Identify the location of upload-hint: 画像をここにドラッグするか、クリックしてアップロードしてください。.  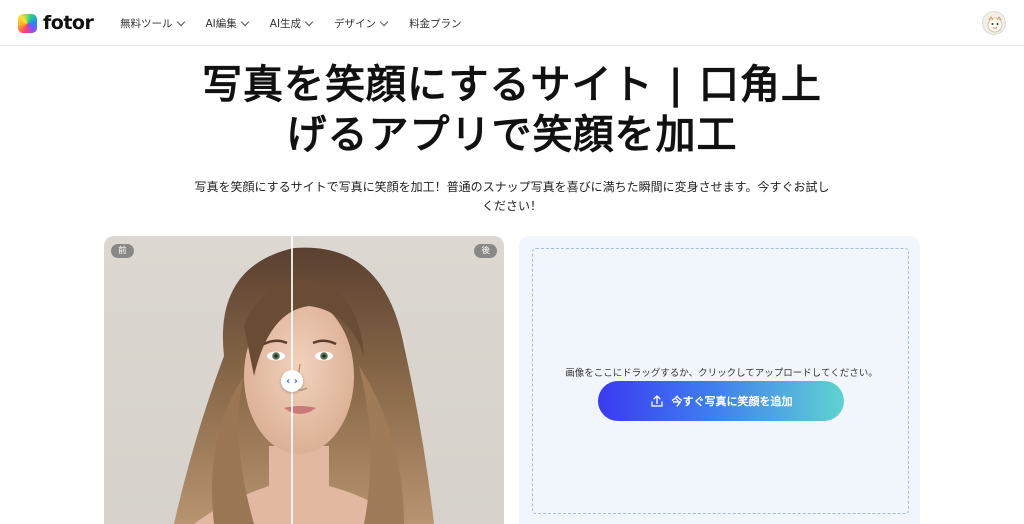
(721, 373).